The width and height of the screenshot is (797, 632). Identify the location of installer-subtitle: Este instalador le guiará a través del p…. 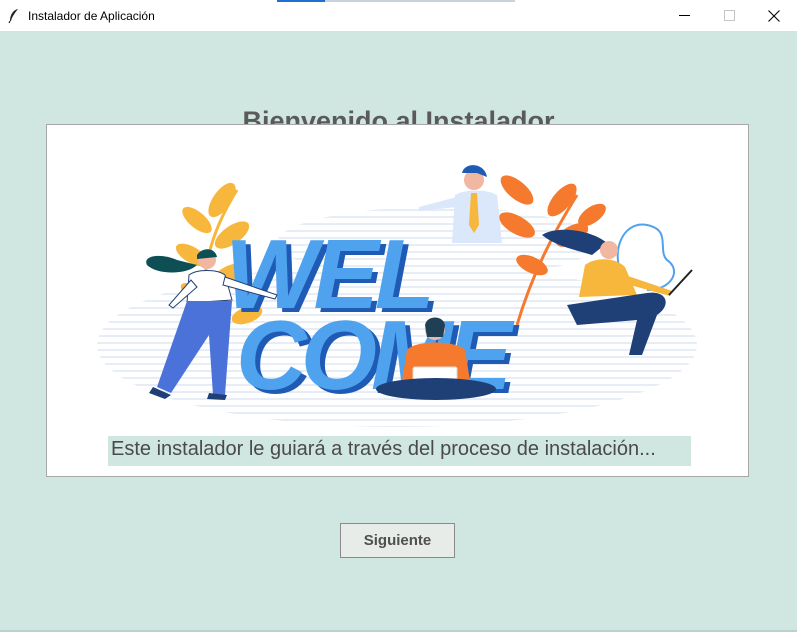
(383, 449).